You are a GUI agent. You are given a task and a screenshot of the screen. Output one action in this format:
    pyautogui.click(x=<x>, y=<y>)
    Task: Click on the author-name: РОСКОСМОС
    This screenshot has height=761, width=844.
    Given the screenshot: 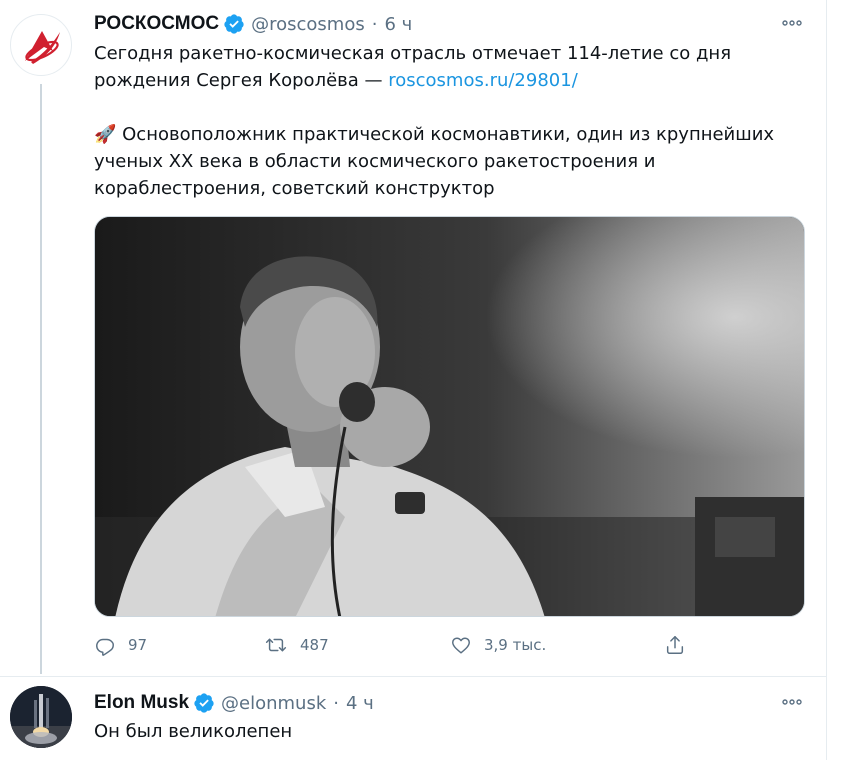 What is the action you would take?
    pyautogui.click(x=156, y=24)
    